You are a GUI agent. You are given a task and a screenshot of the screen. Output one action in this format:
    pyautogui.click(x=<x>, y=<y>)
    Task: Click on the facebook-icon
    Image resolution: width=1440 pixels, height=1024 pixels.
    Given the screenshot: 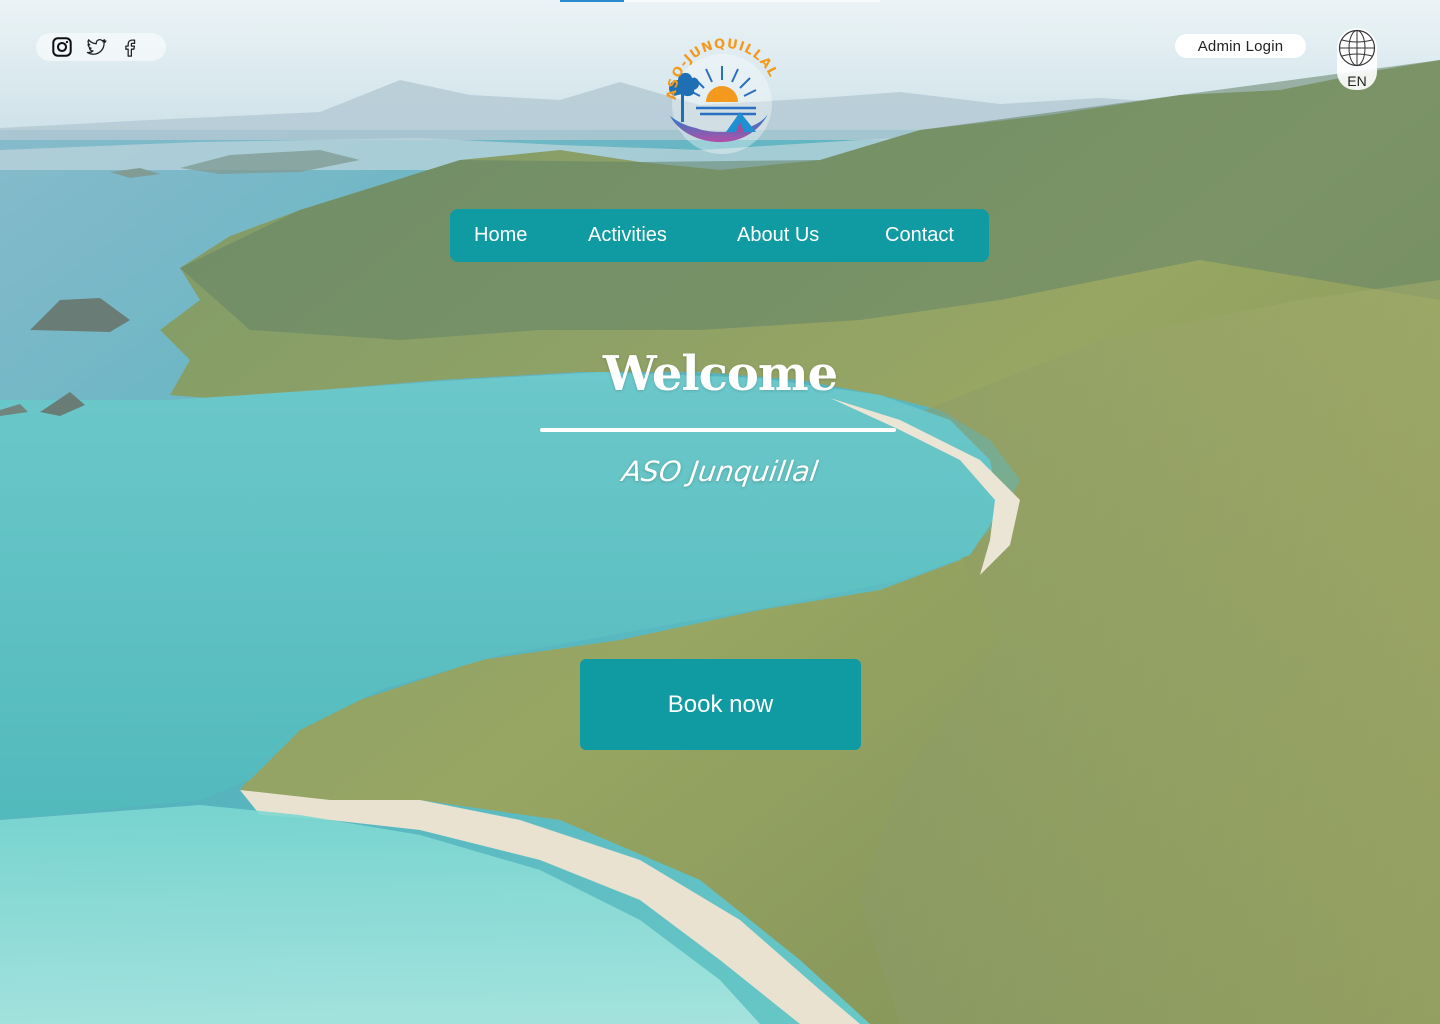 What is the action you would take?
    pyautogui.click(x=130, y=47)
    